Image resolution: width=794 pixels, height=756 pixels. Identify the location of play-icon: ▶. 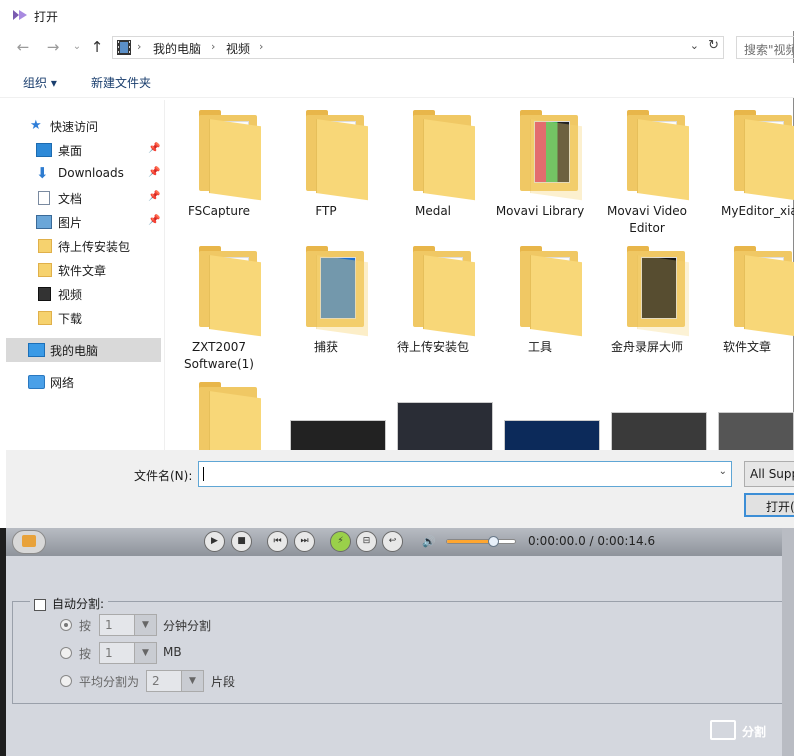
(214, 541).